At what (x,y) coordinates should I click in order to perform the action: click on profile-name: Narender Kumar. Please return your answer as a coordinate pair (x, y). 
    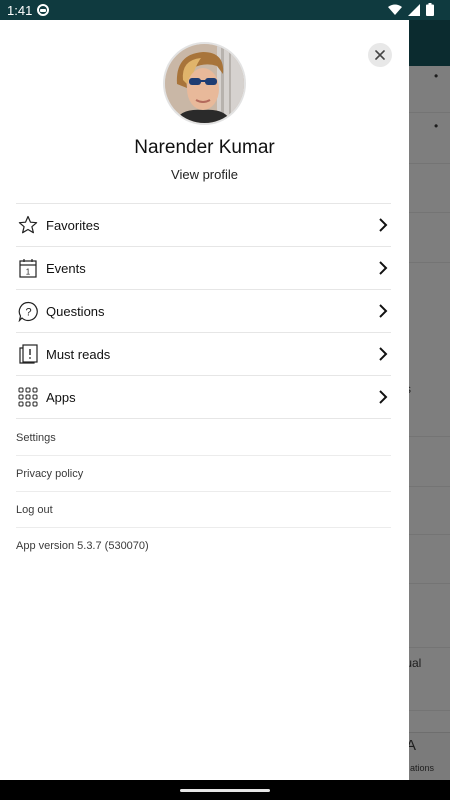
    Looking at the image, I should click on (204, 147).